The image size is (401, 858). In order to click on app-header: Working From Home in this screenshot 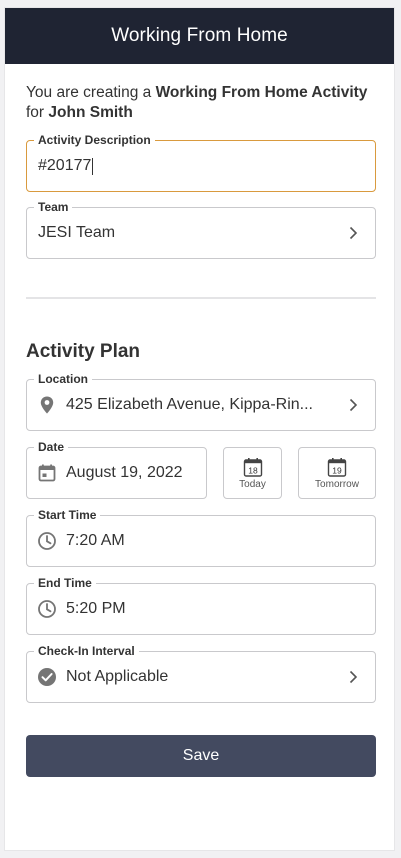, I will do `click(199, 36)`.